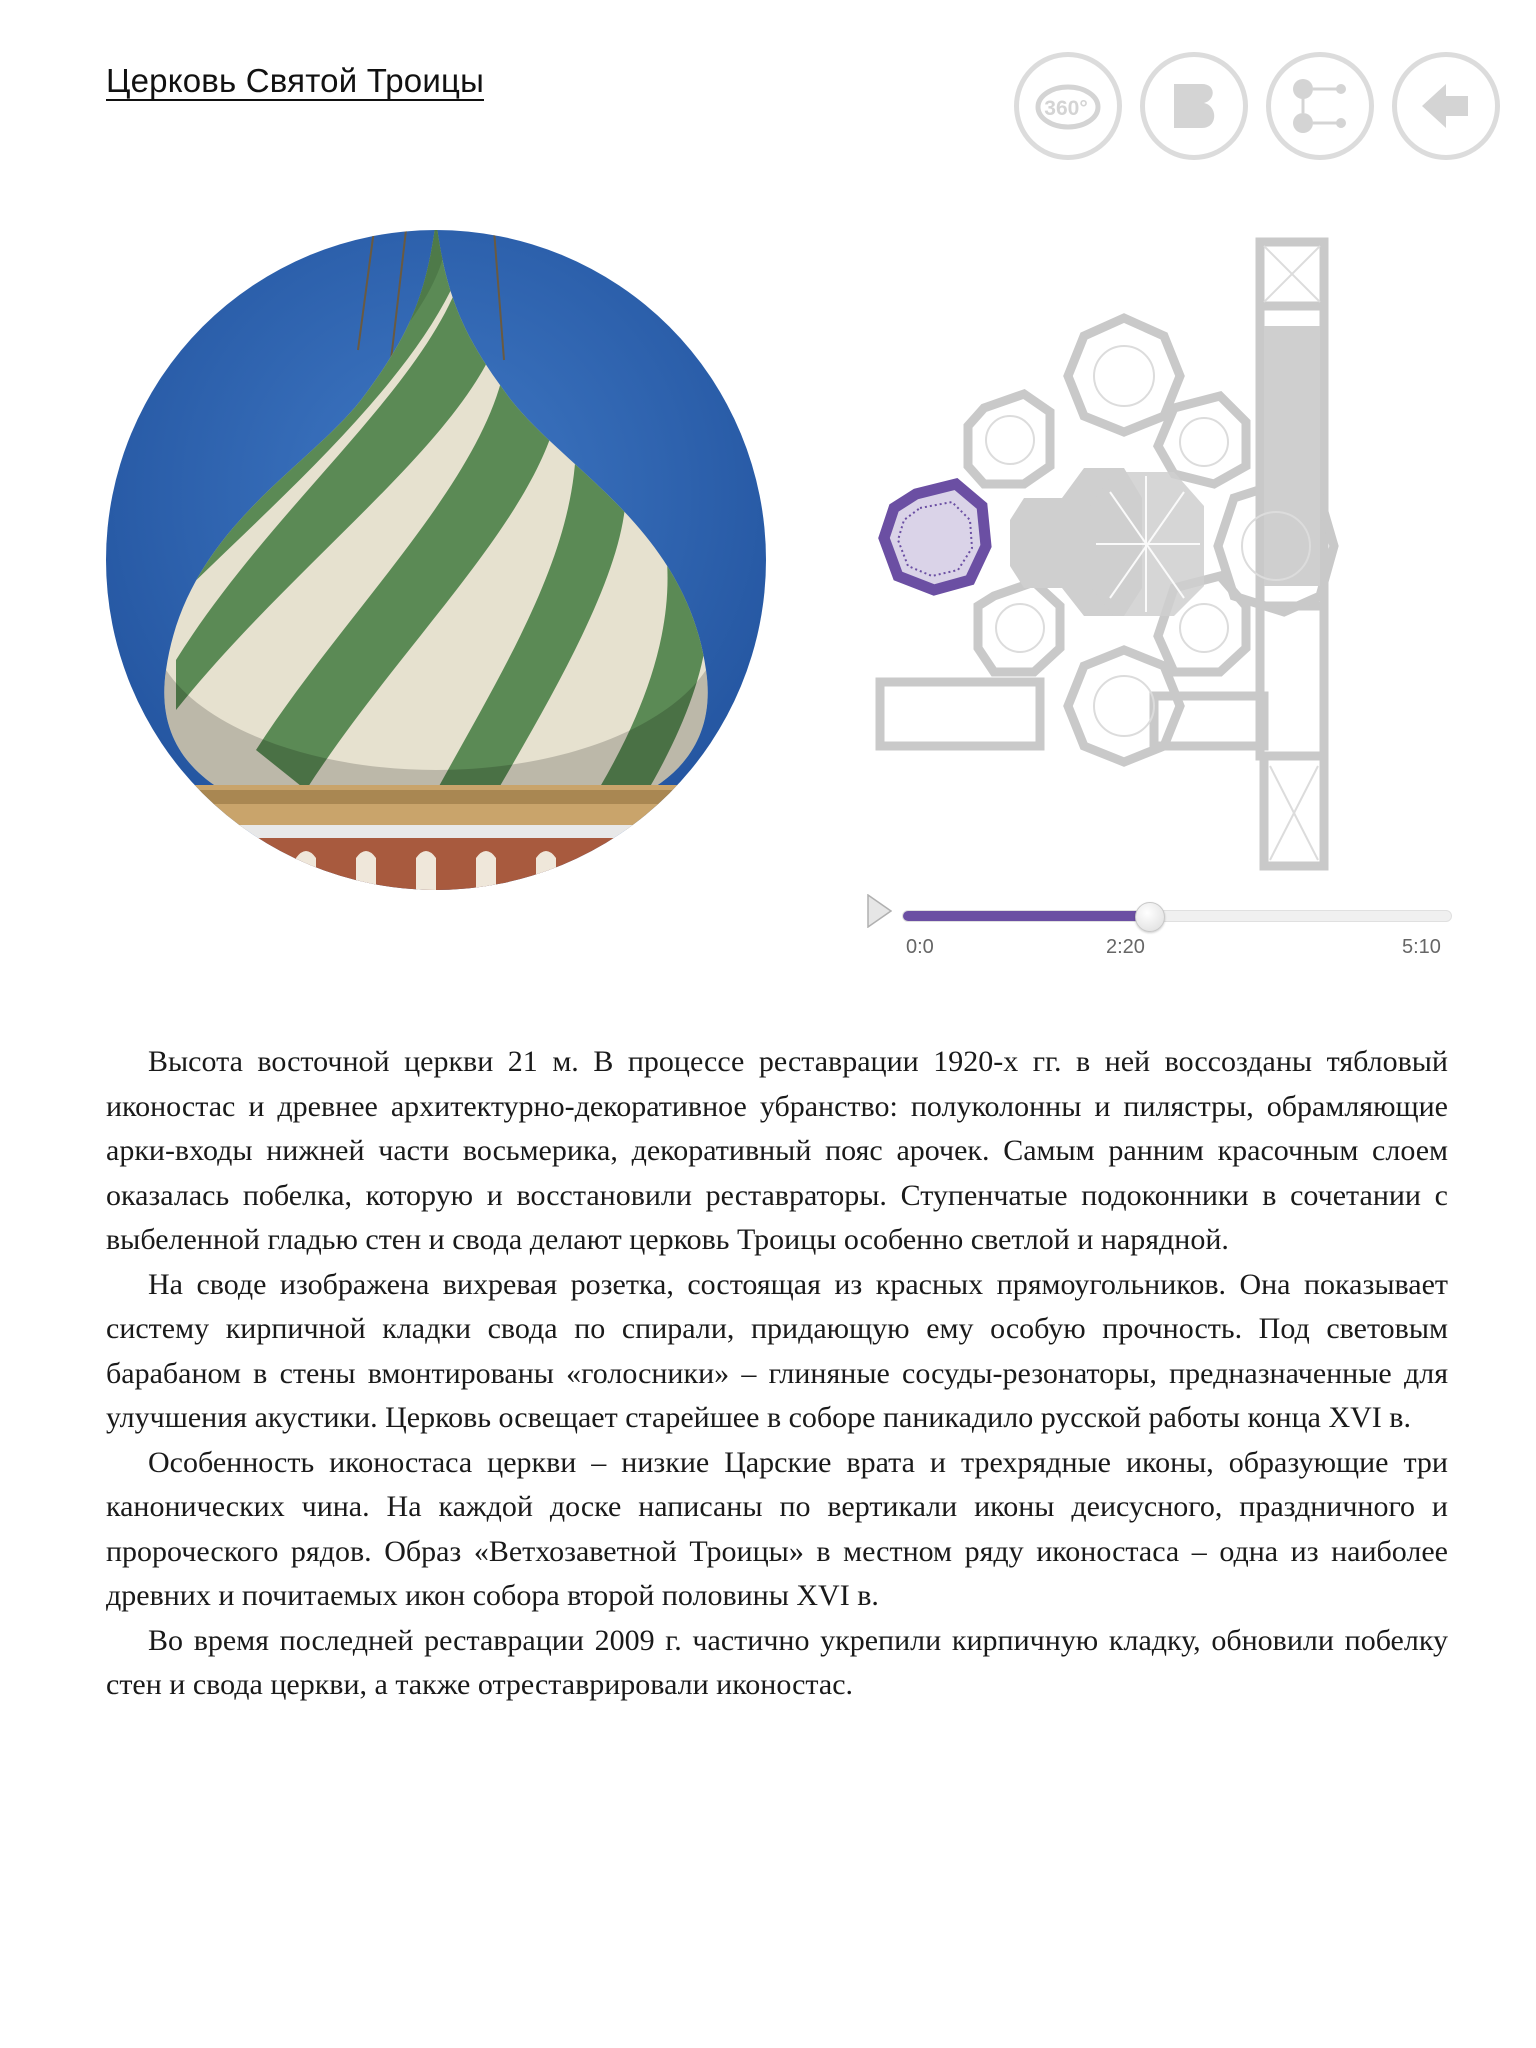 This screenshot has width=1536, height=2048. Describe the element at coordinates (1027, 916) in the screenshot. I see `progress-fill` at that location.